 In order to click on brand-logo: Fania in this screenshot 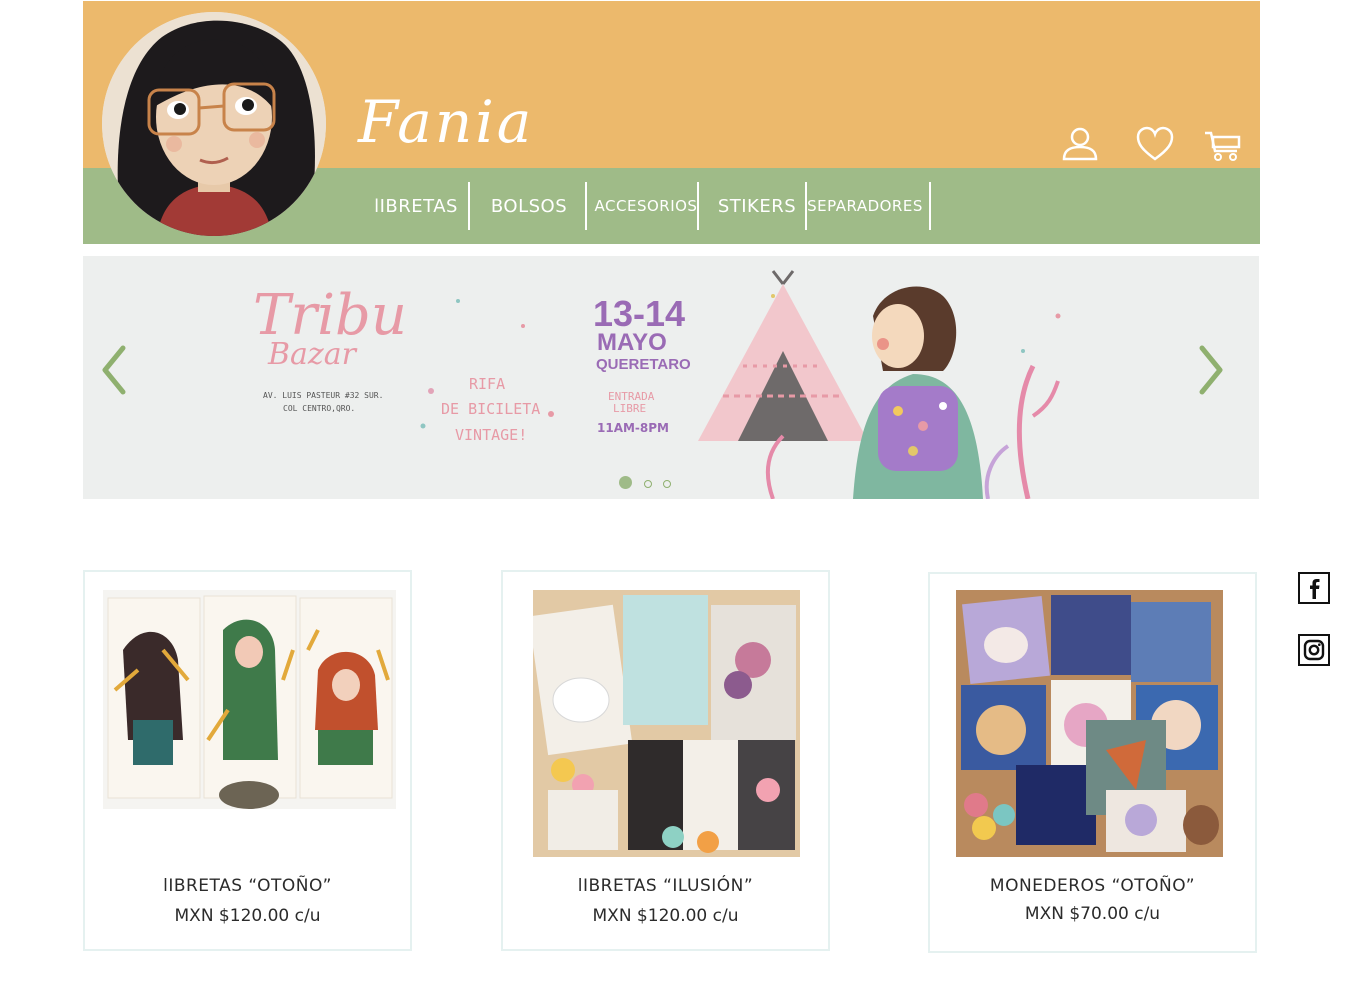, I will do `click(446, 122)`.